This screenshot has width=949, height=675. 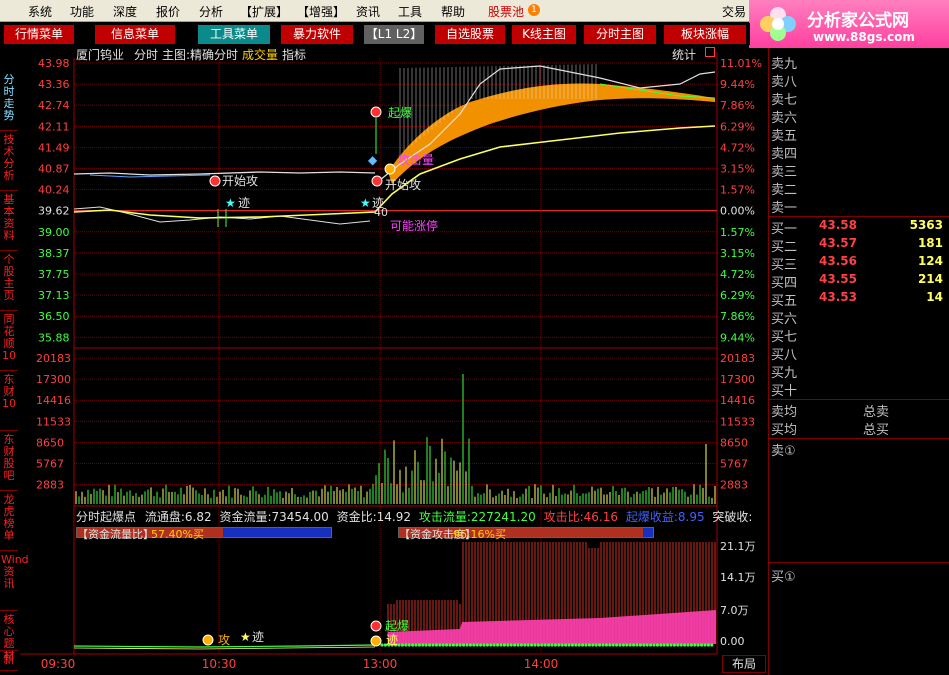 I want to click on tab-power-software: 暴力软件, so click(x=317, y=34).